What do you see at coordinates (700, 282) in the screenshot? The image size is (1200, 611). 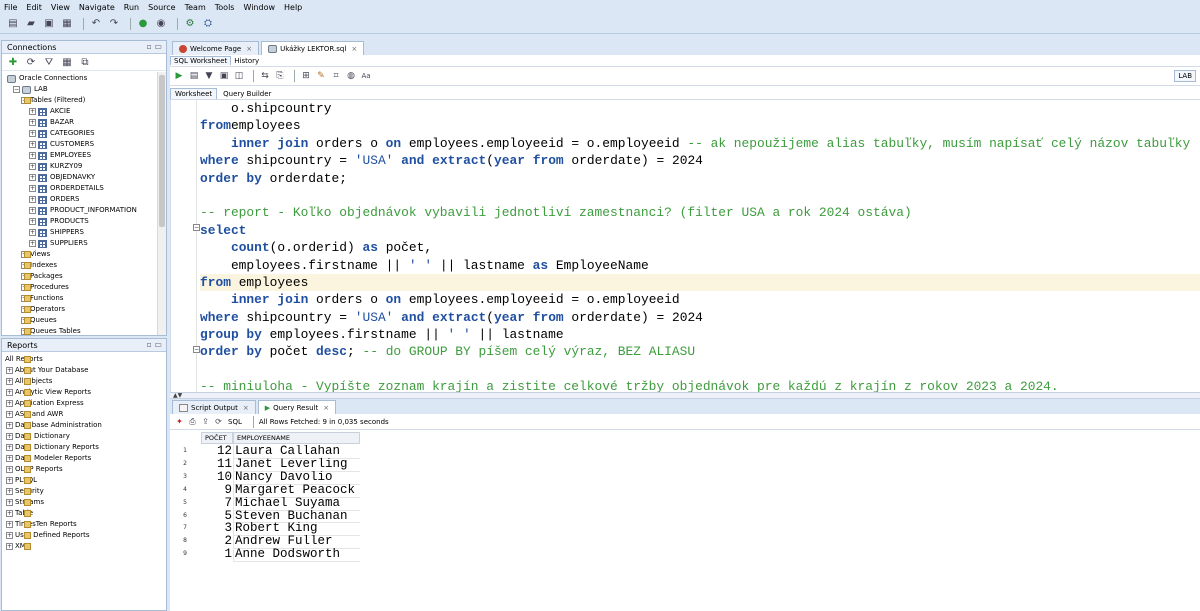 I see `code-line: from employees` at bounding box center [700, 282].